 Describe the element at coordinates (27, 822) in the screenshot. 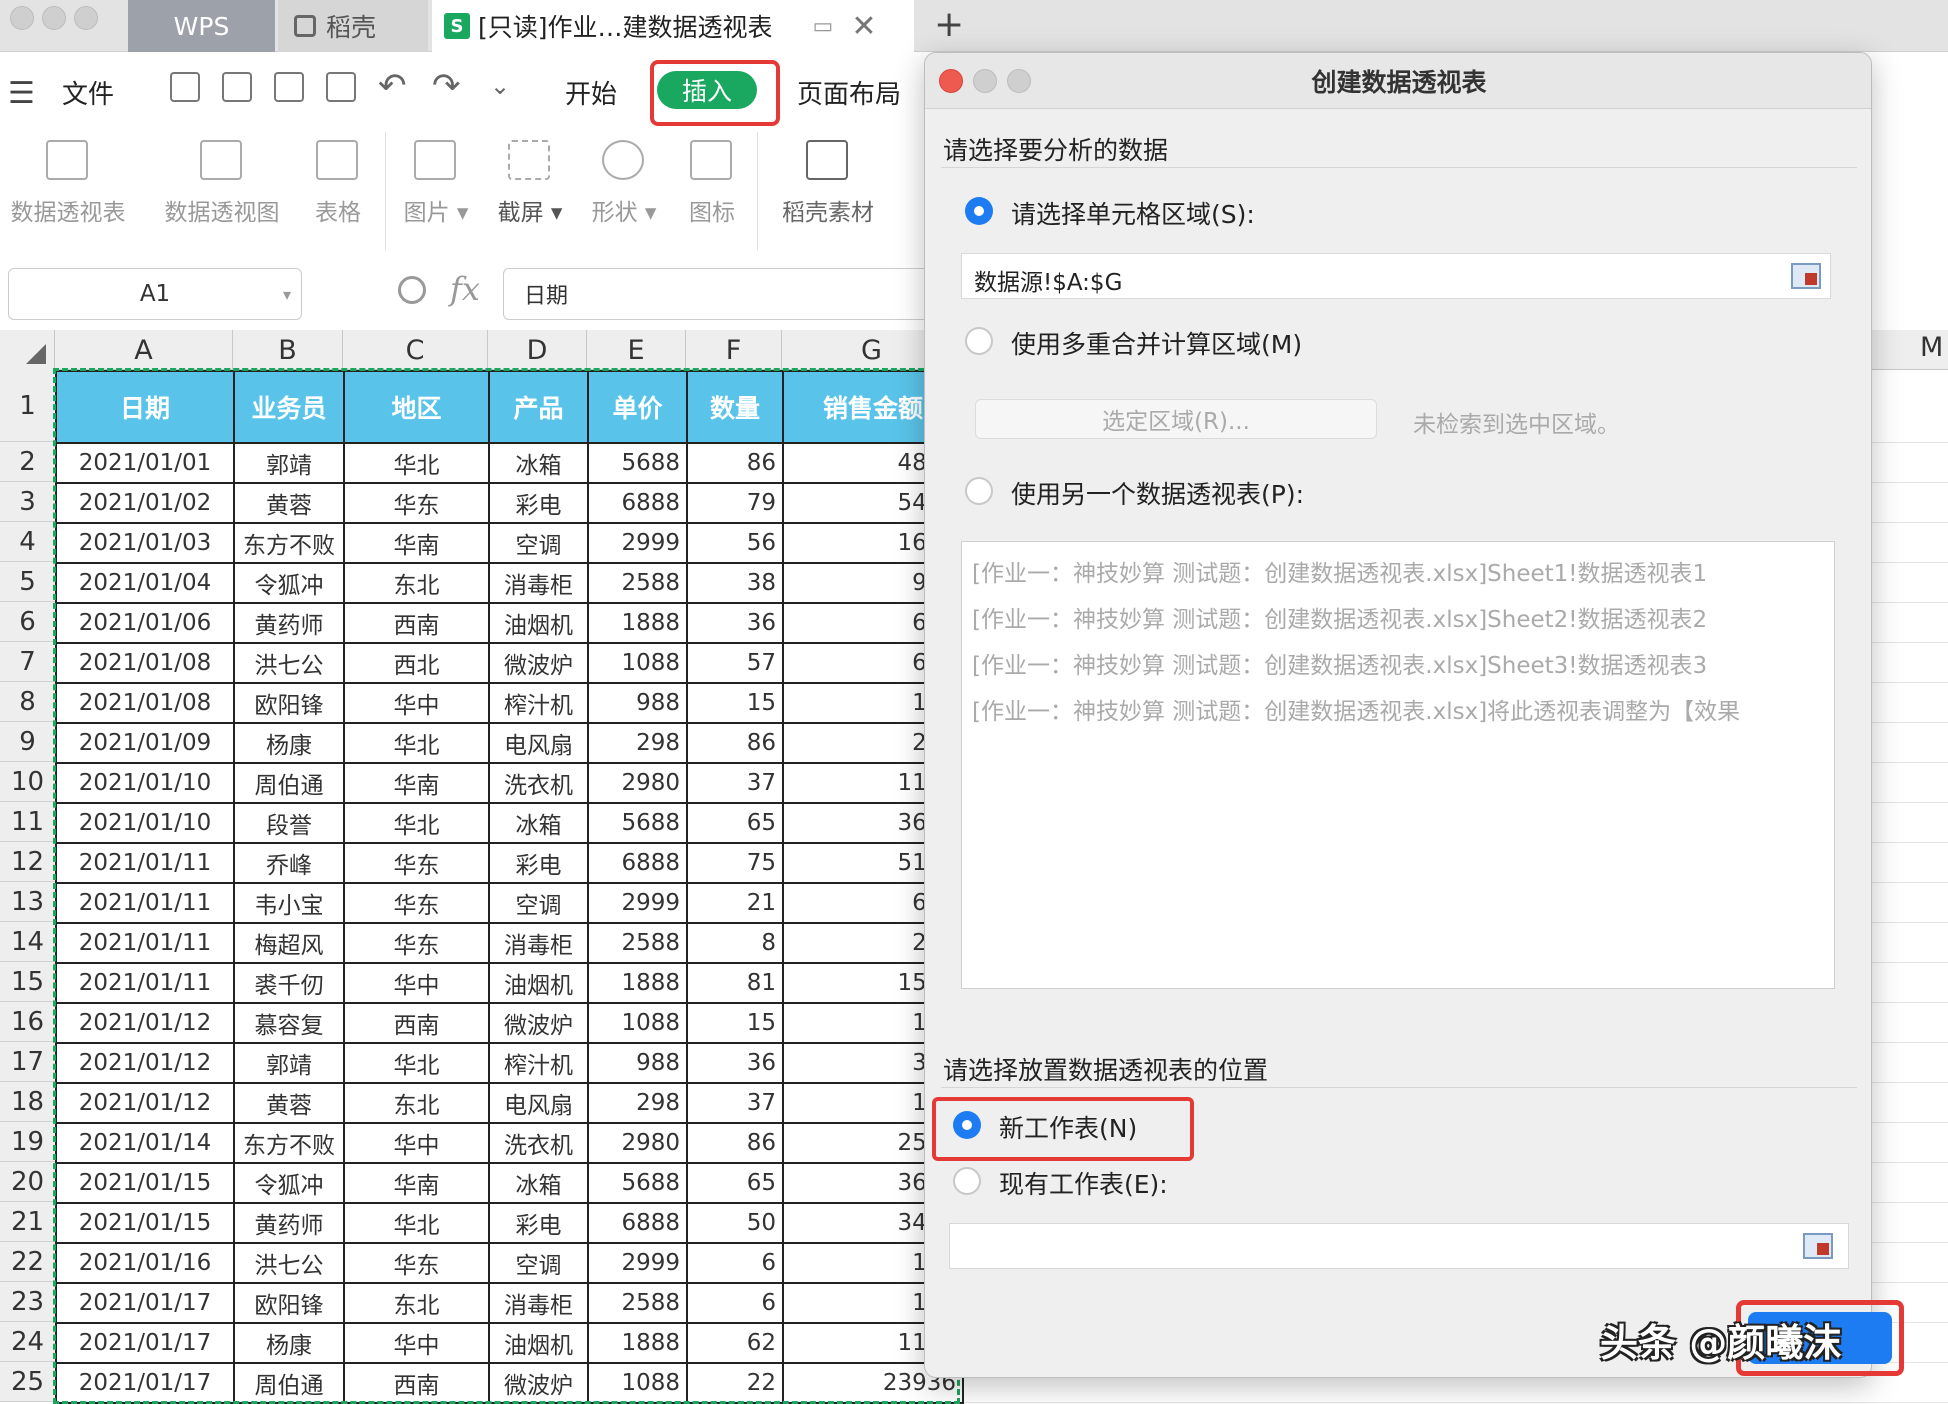

I see `row-header: 11` at that location.